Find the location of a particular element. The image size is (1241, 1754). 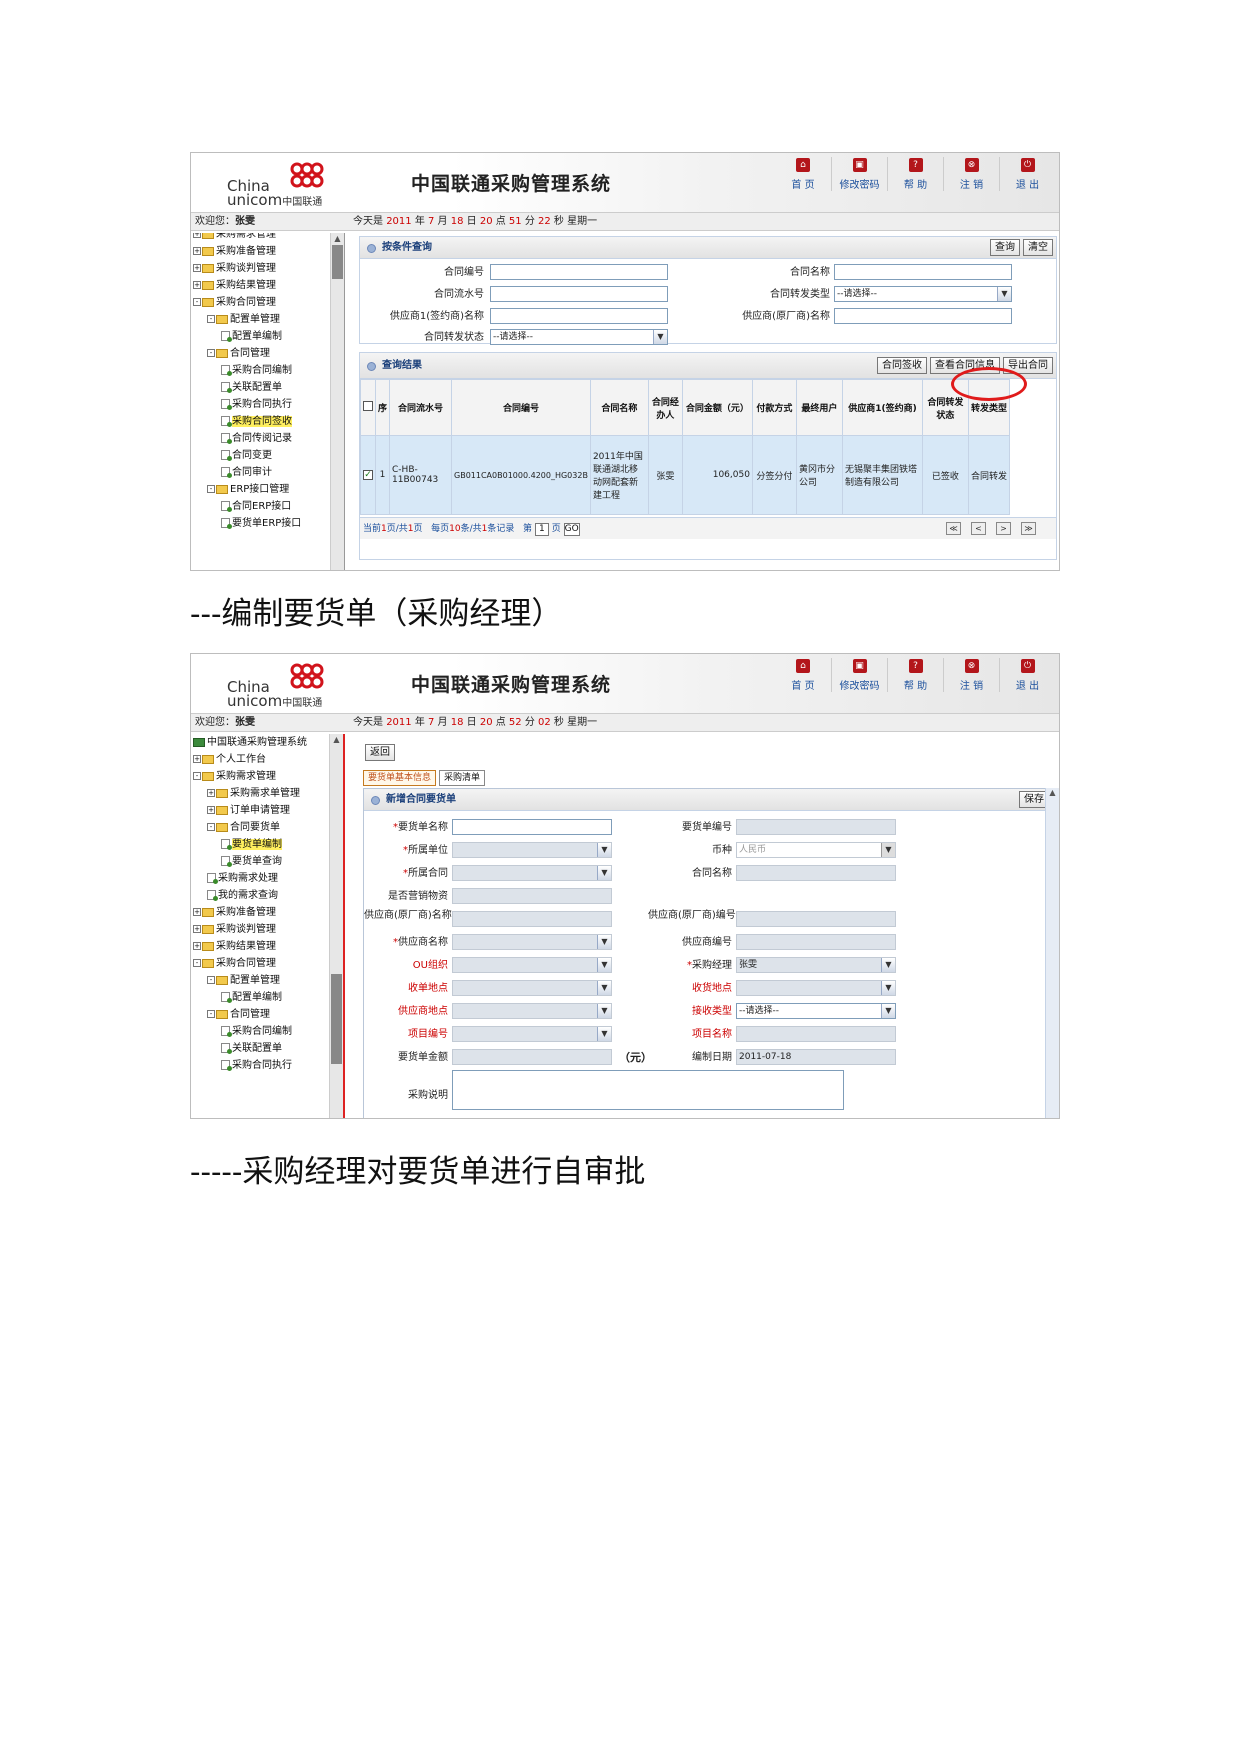

contract-sign-button: 合同签收 is located at coordinates (902, 365).